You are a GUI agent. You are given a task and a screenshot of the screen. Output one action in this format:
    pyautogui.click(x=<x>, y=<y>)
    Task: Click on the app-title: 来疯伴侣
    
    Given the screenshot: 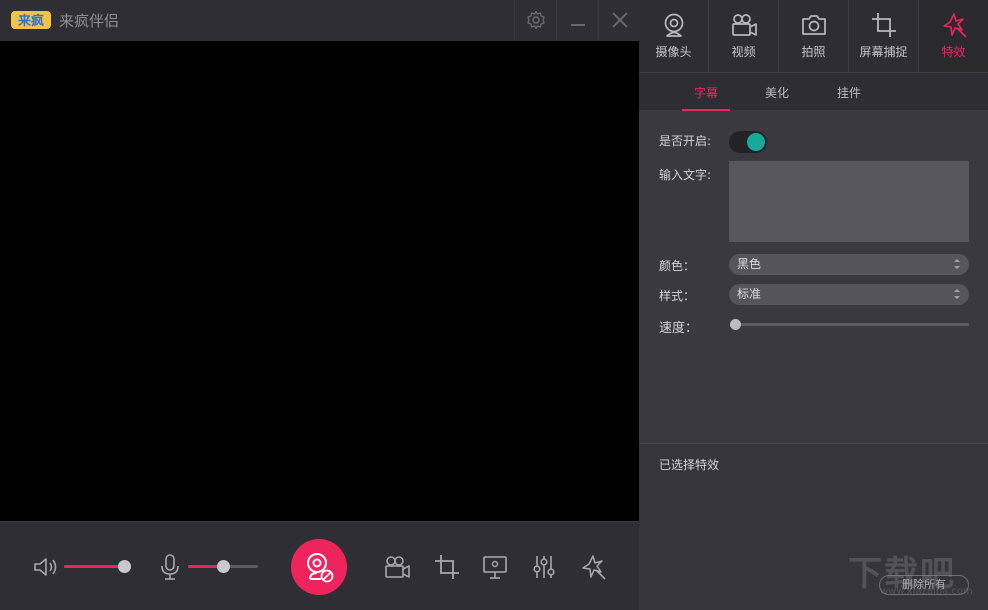 What is the action you would take?
    pyautogui.click(x=89, y=21)
    